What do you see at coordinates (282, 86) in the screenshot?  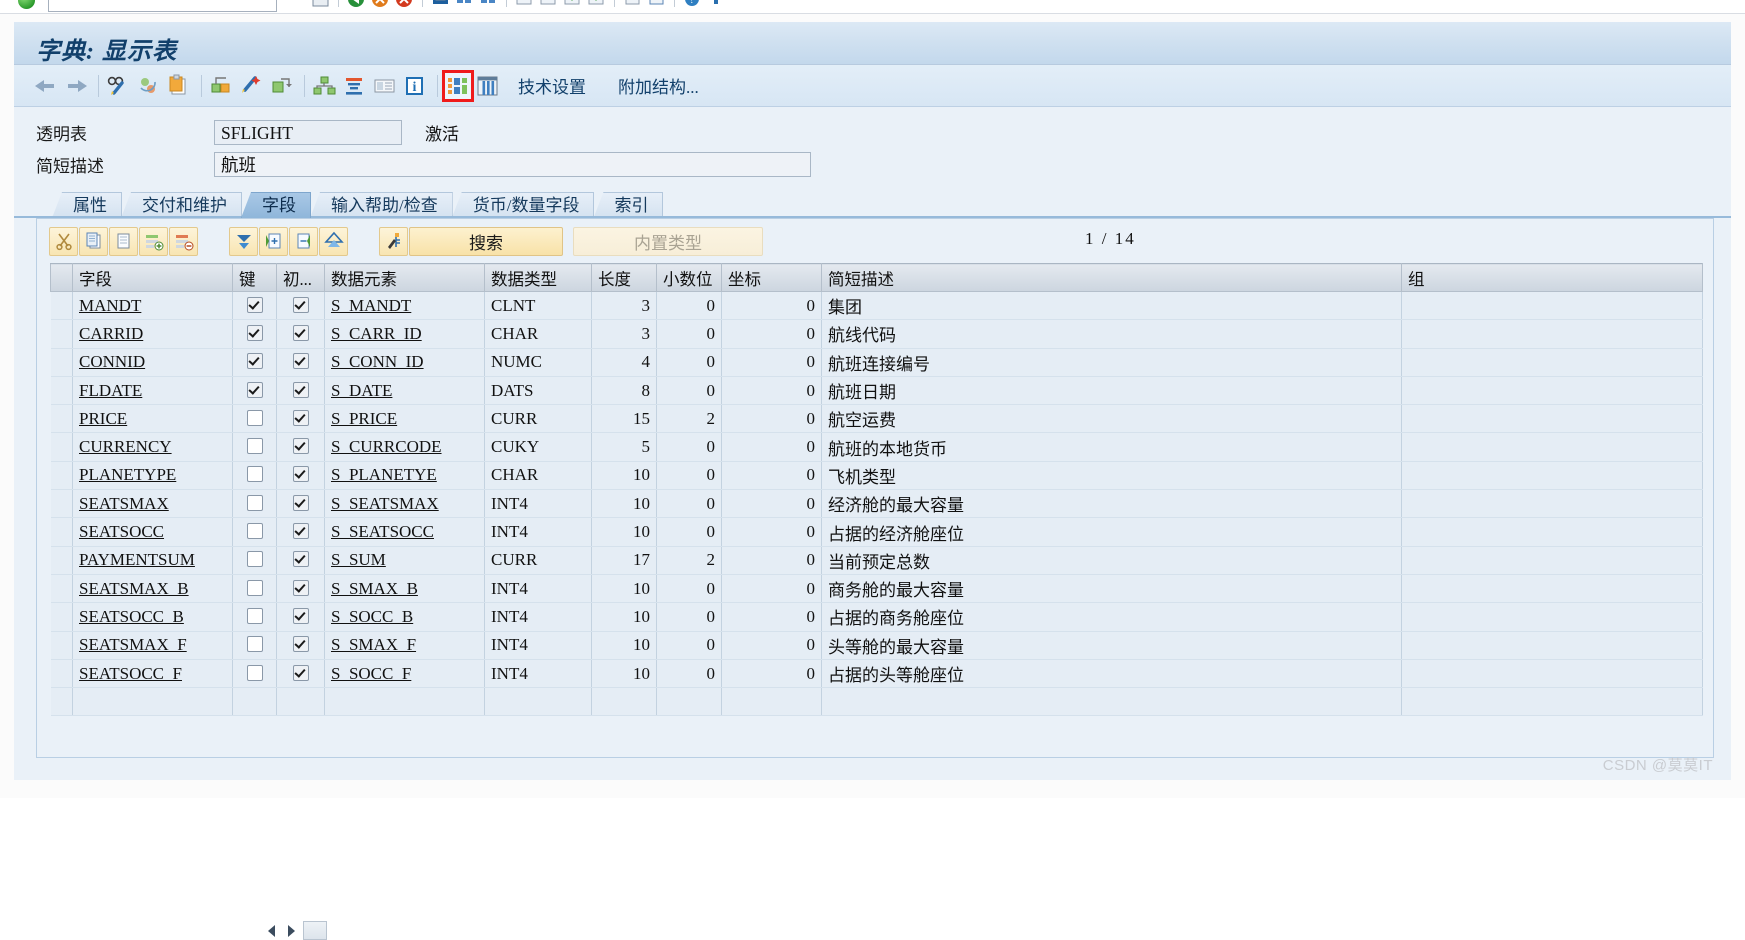 I see `where-used-list-icon` at bounding box center [282, 86].